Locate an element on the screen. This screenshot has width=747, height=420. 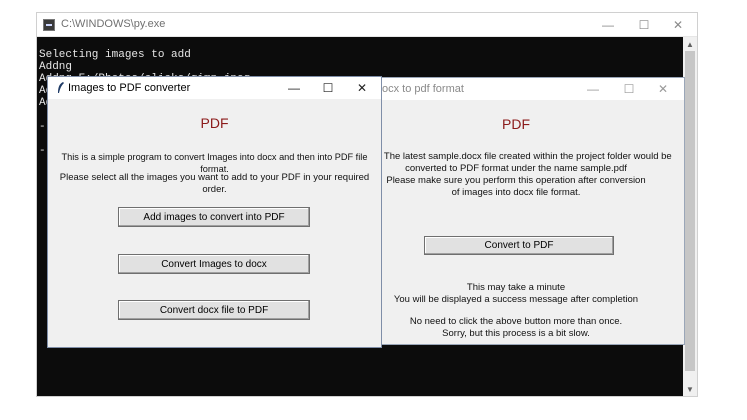
console-title: C:\WINDOWS\py.exe is located at coordinates (113, 24).